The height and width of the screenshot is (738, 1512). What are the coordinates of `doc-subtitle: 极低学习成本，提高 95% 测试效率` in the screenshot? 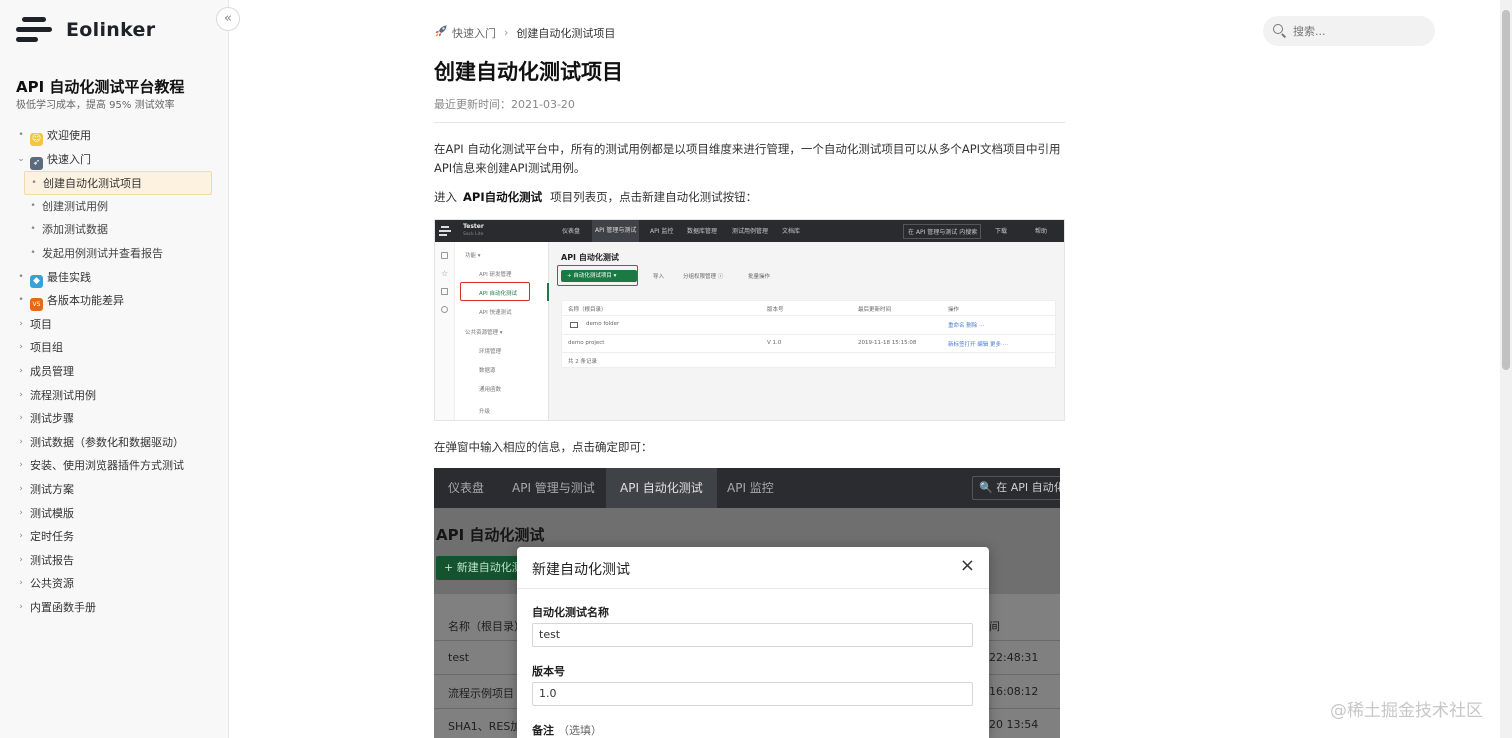 It's located at (95, 105).